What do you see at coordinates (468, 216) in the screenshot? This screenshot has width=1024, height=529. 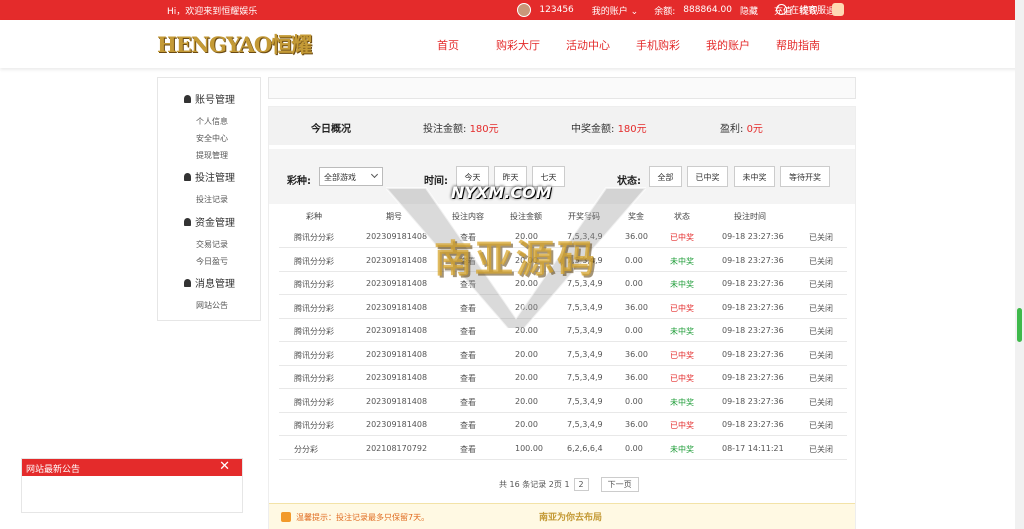 I see `th-content: 投注内容` at bounding box center [468, 216].